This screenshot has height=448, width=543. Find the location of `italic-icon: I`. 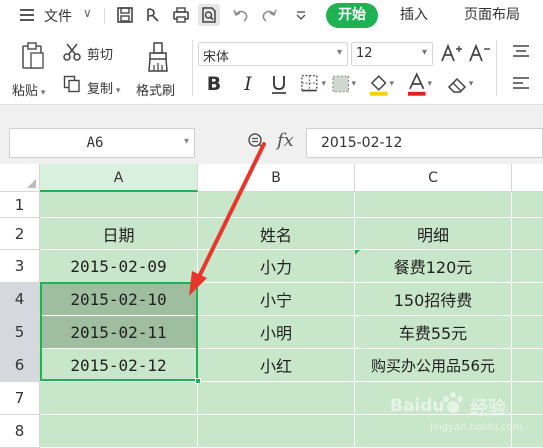

italic-icon: I is located at coordinates (248, 84).